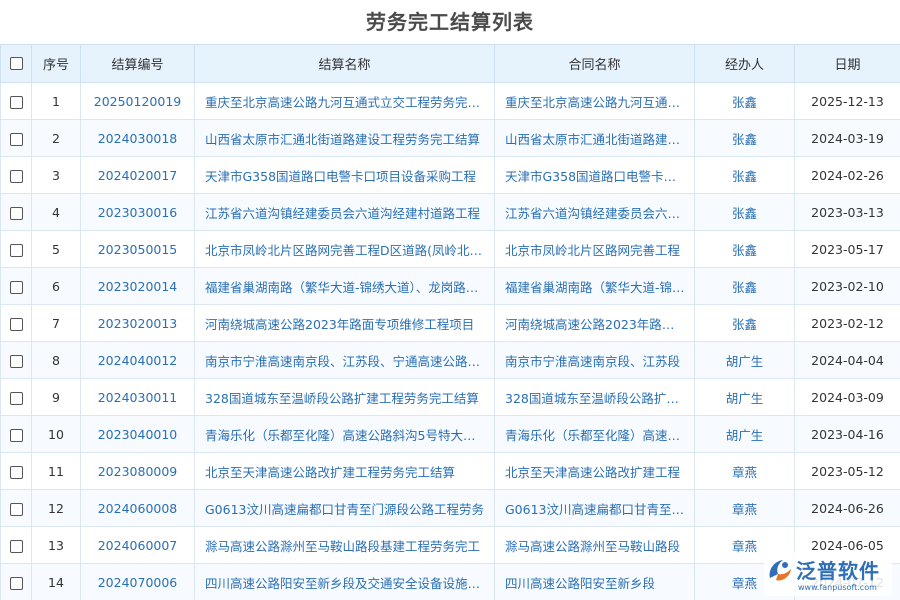  Describe the element at coordinates (137, 581) in the screenshot. I see `row-code-link: 2024070006` at that location.